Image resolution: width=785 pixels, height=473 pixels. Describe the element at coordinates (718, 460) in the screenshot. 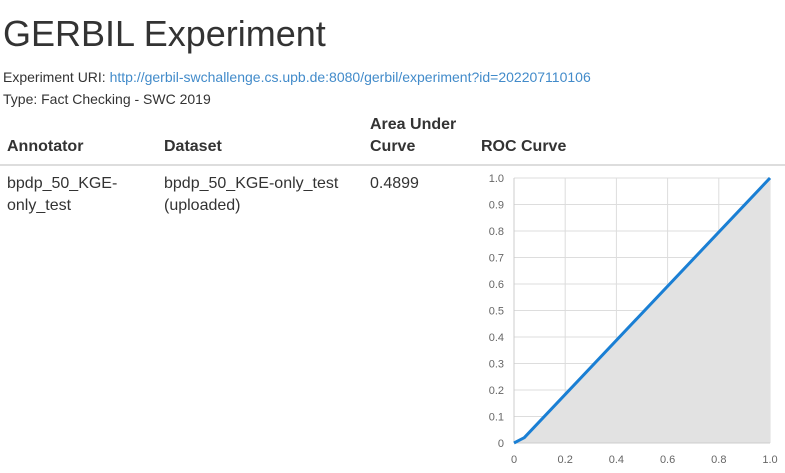

I see `x-tick-label: 0.8` at that location.